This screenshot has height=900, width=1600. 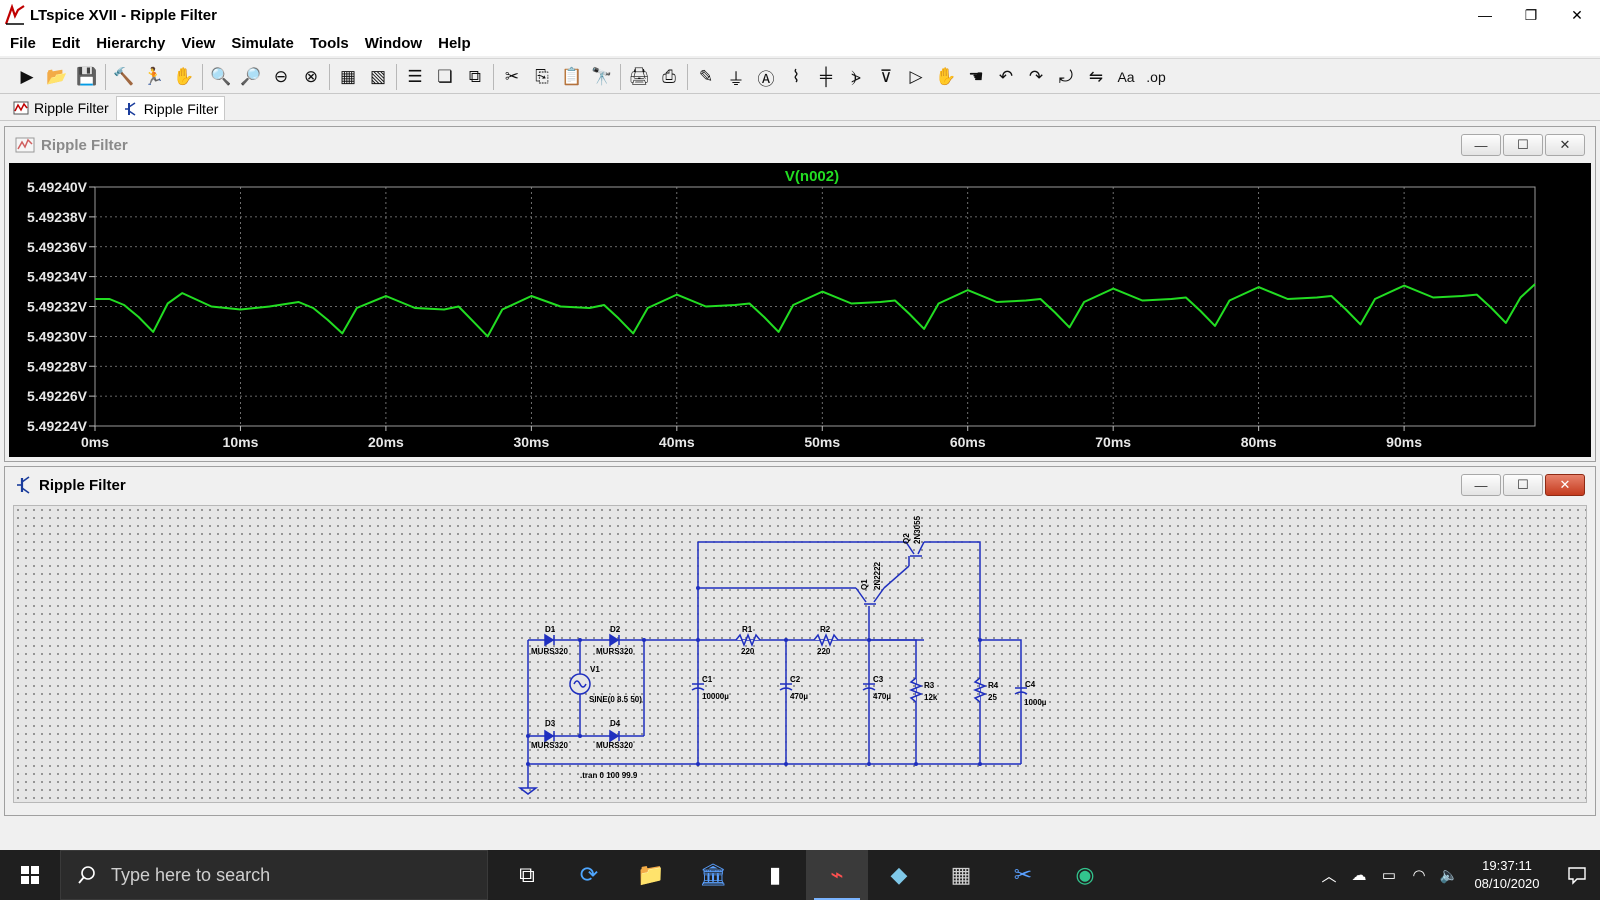 What do you see at coordinates (826, 640) in the screenshot?
I see `resistor-r2` at bounding box center [826, 640].